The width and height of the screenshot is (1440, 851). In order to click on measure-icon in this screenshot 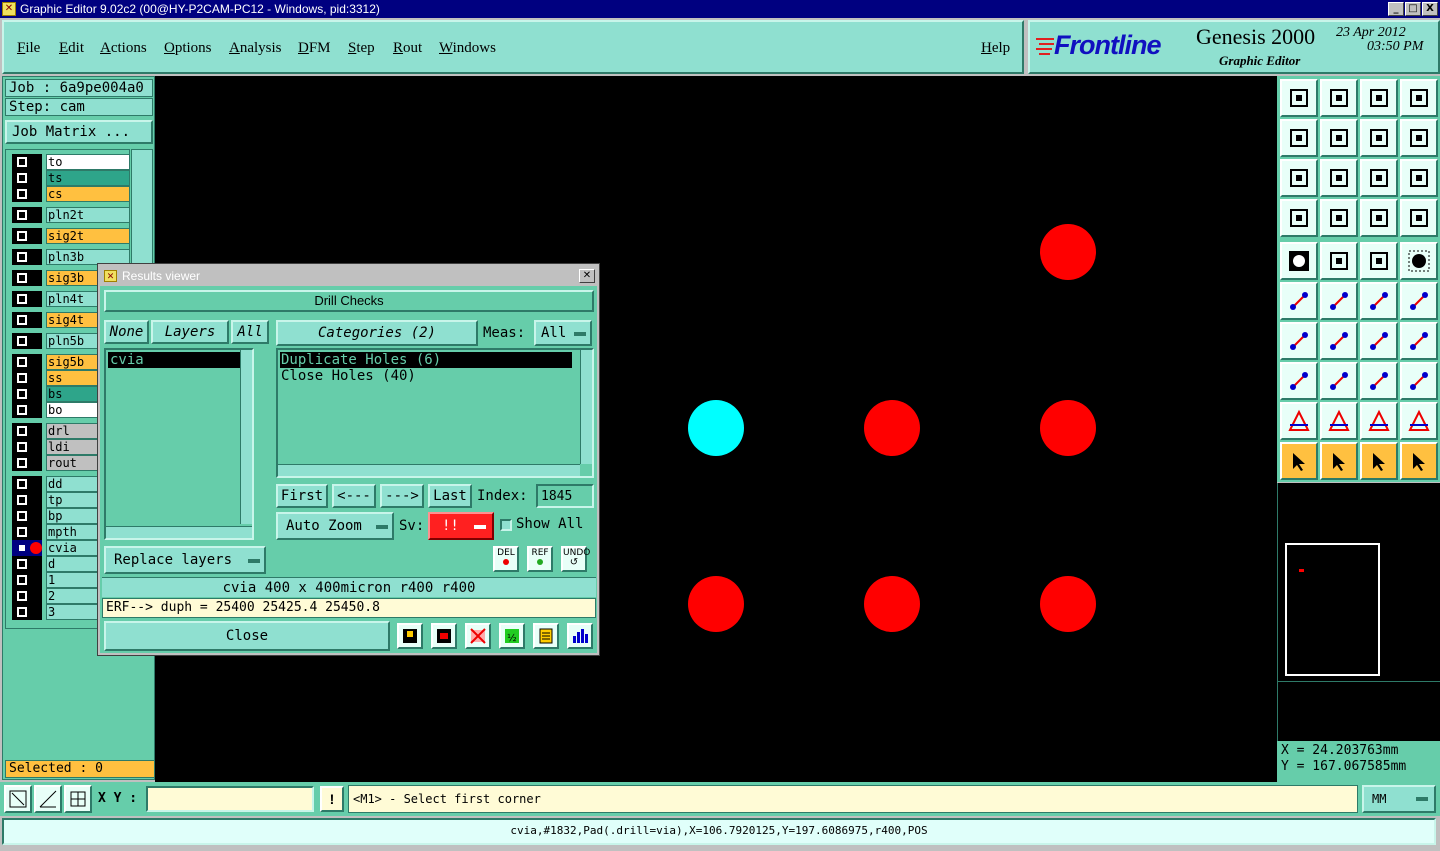, I will do `click(48, 799)`.